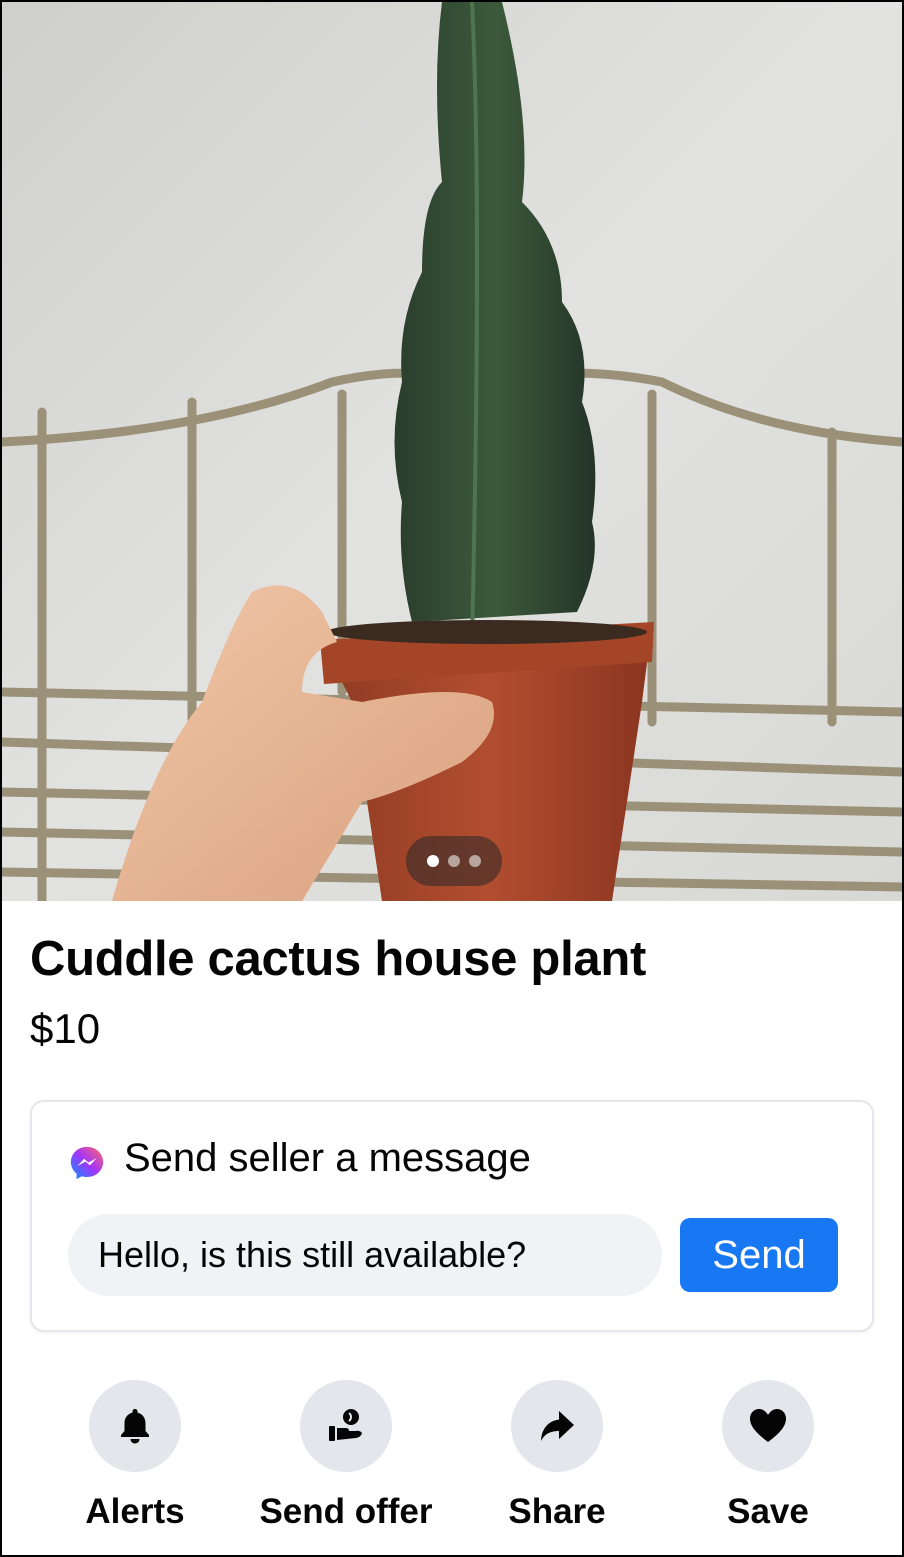 This screenshot has height=1557, width=904. What do you see at coordinates (327, 1158) in the screenshot?
I see `message-card-heading: Send seller a message` at bounding box center [327, 1158].